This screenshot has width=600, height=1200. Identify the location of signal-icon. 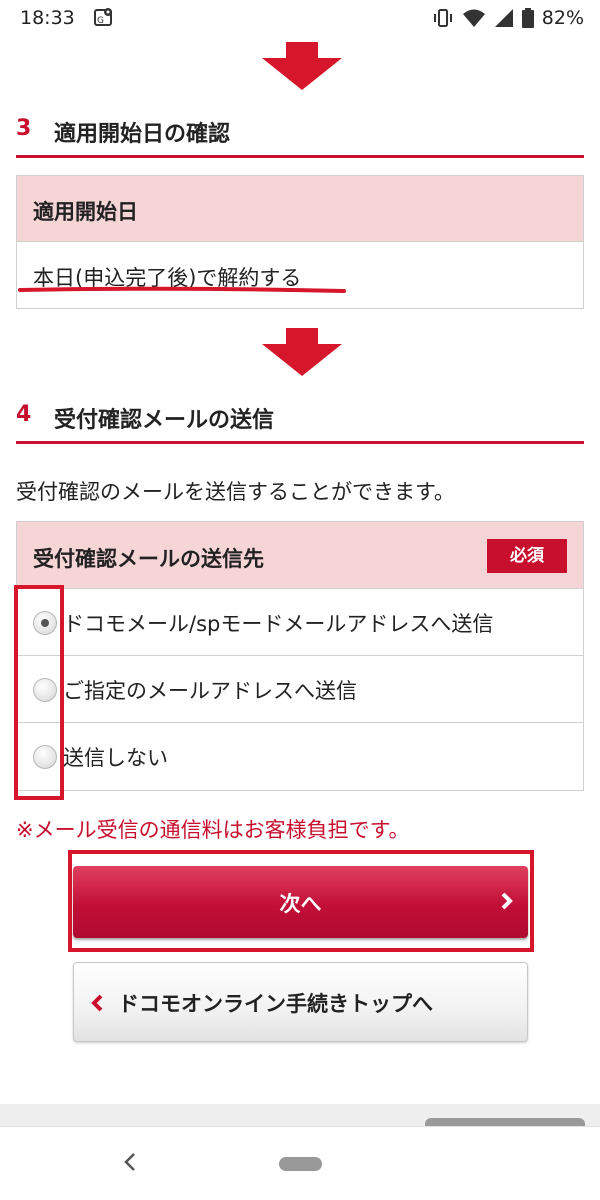
(503, 18).